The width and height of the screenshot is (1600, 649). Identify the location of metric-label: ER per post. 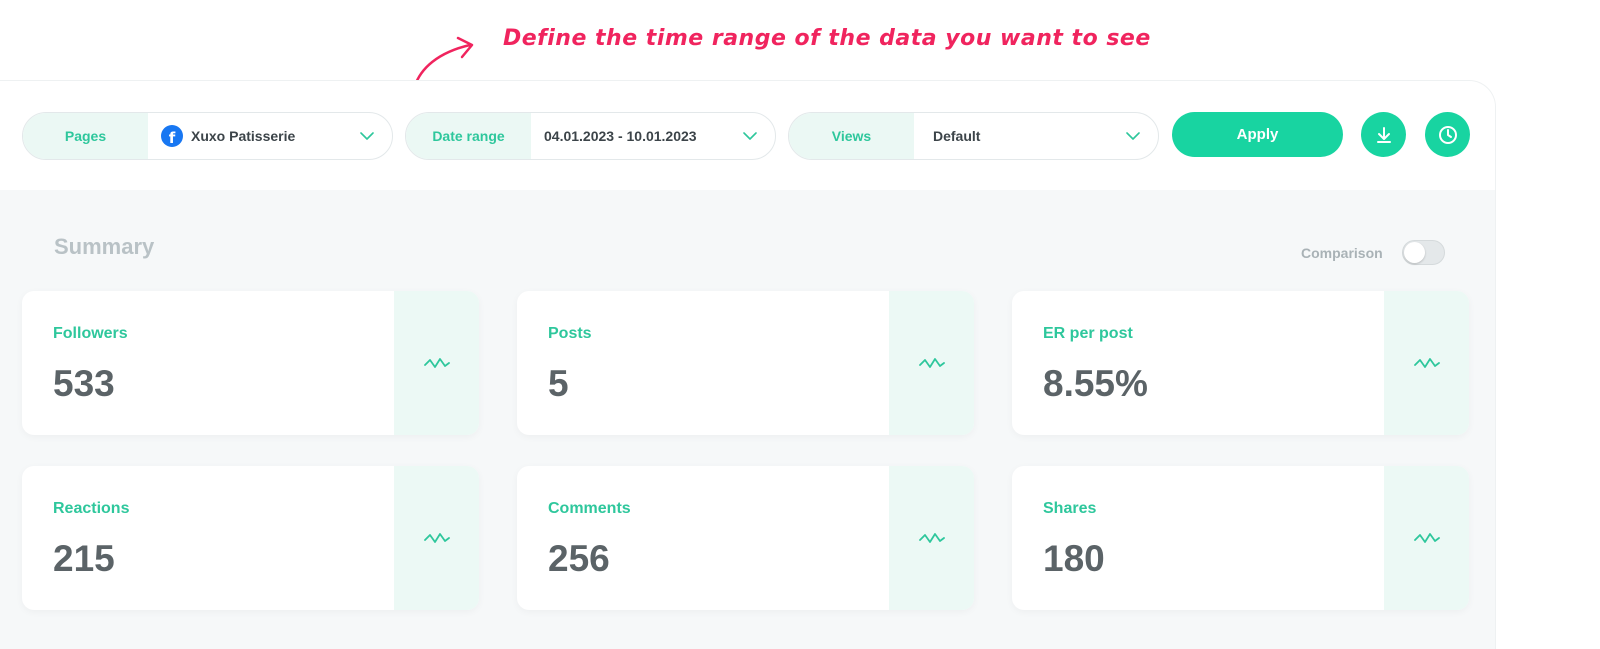
(1088, 333).